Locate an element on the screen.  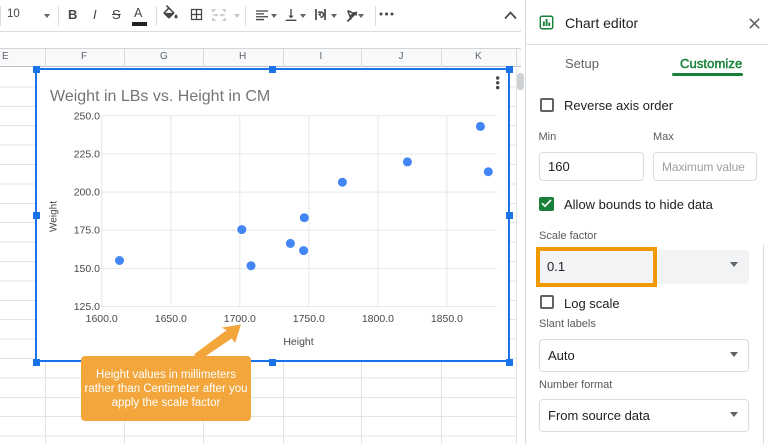
svg-text: 1850.0 is located at coordinates (447, 319).